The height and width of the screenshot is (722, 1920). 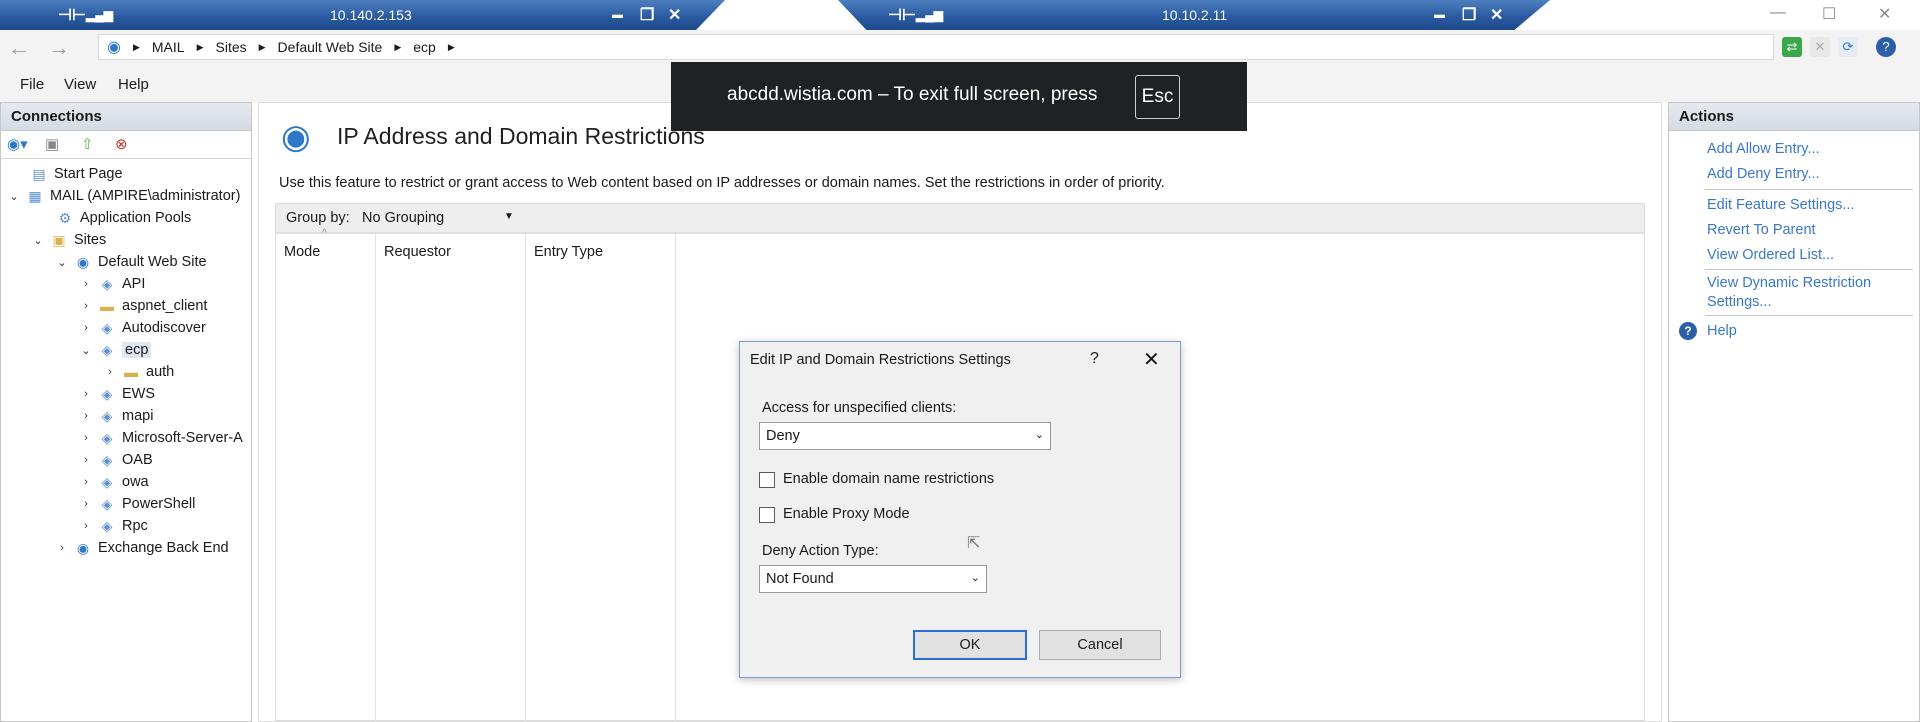 What do you see at coordinates (116, 416) in the screenshot?
I see `tree-item-mapi: › ◈ mapi` at bounding box center [116, 416].